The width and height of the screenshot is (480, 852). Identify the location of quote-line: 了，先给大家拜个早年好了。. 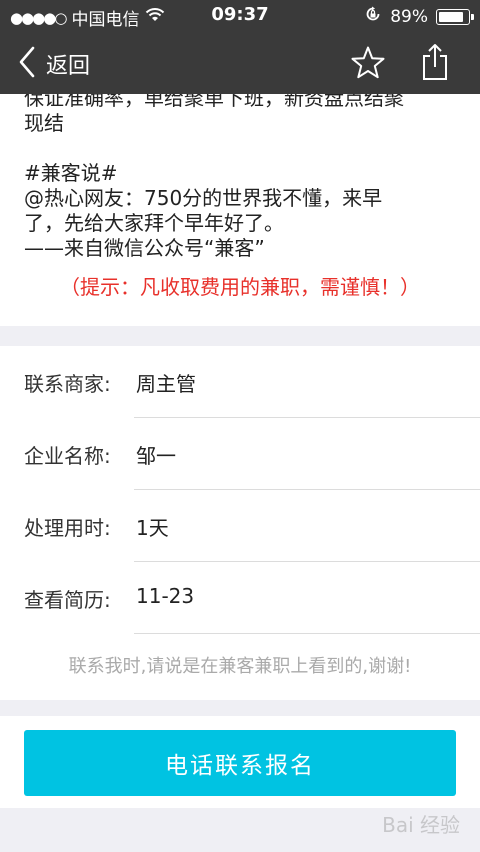
(154, 223).